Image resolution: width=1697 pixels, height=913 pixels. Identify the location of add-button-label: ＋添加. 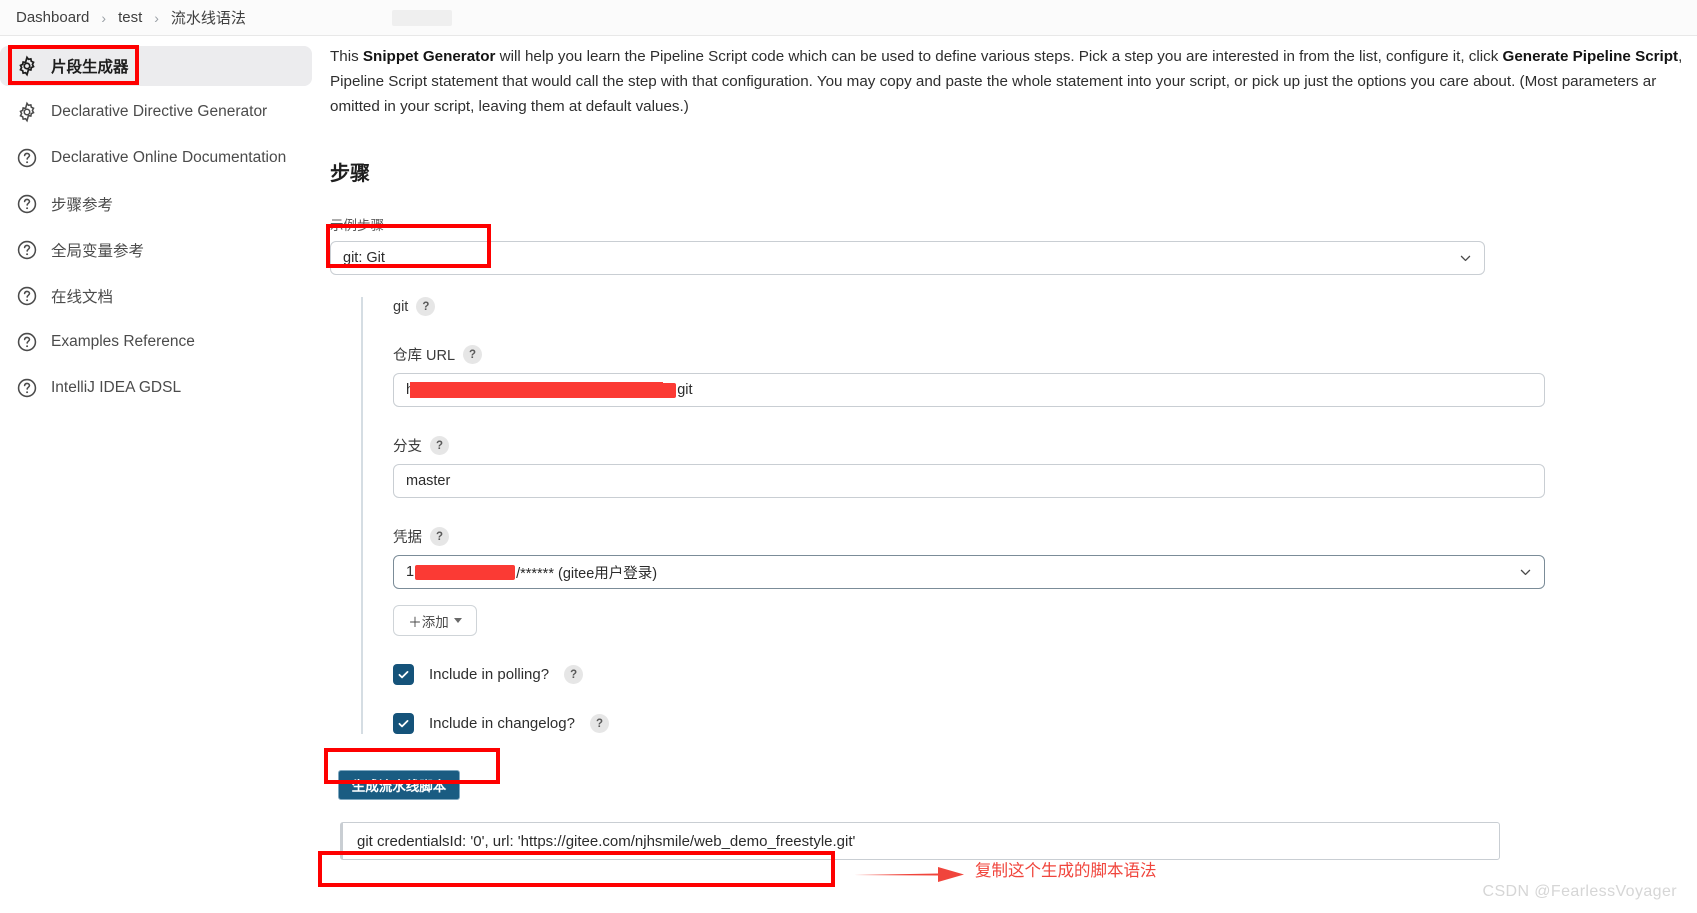
(428, 622).